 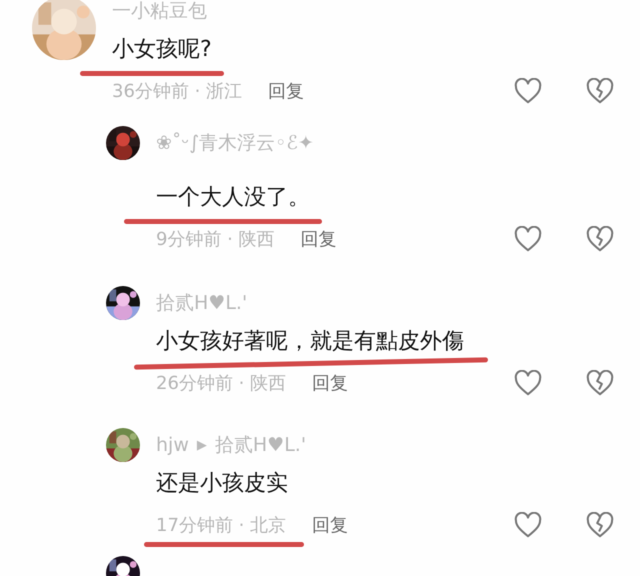 What do you see at coordinates (221, 383) in the screenshot?
I see `comment-time-location: 26分钟前 · 陕西` at bounding box center [221, 383].